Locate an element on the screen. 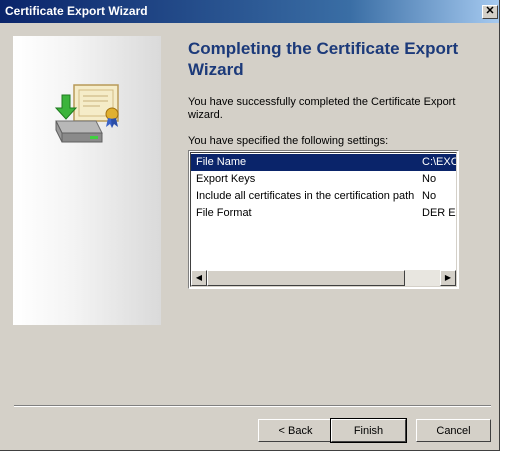  setting-value: DER En is located at coordinates (439, 213).